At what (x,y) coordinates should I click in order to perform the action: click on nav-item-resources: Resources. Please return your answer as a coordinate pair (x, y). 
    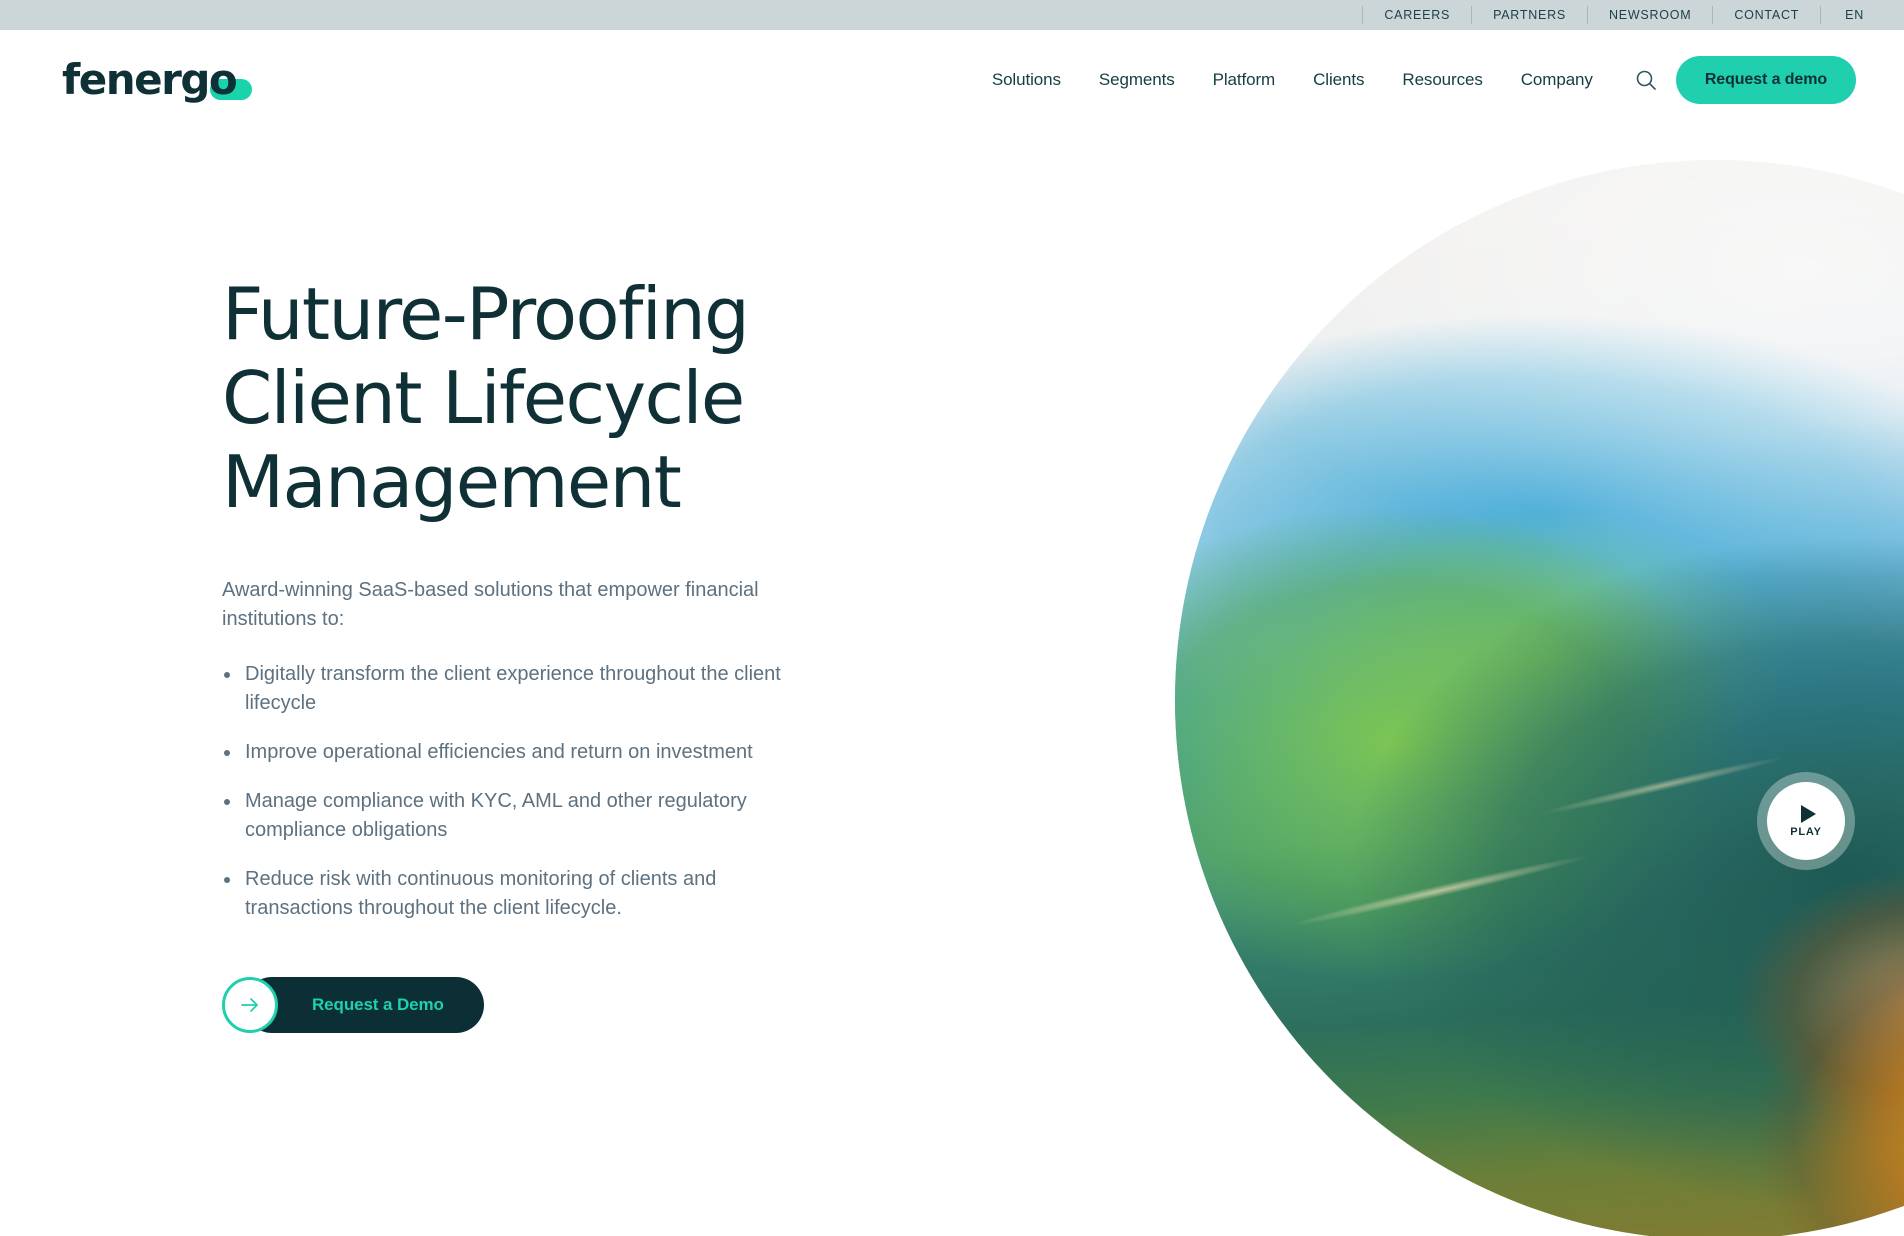
    Looking at the image, I should click on (1442, 80).